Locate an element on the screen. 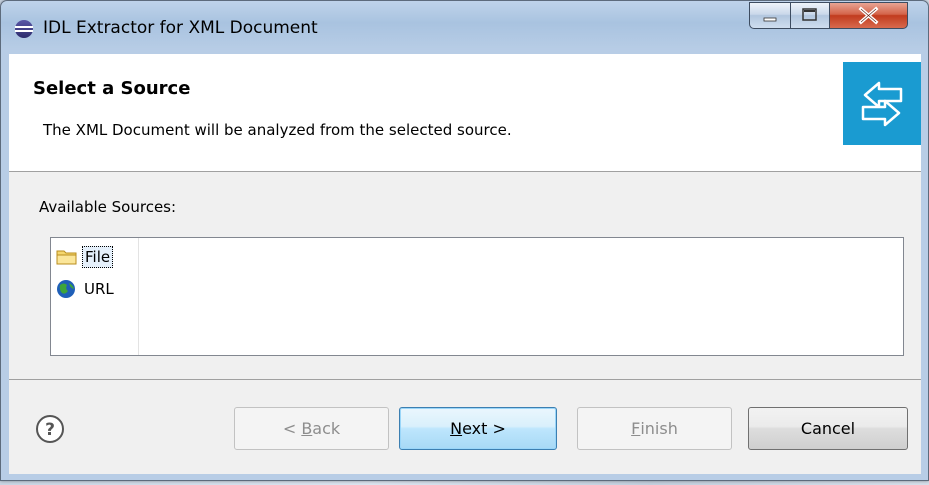  finish-button: Finish is located at coordinates (654, 428).